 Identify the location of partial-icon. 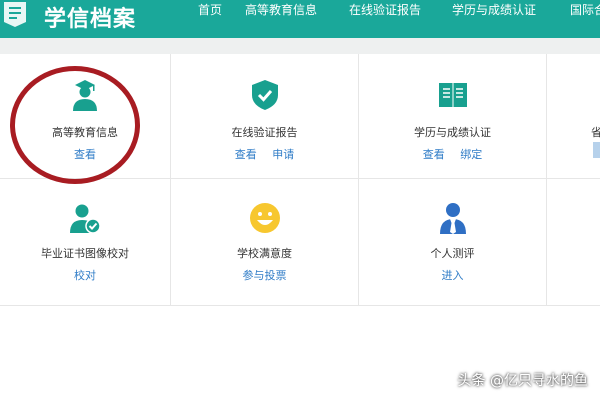
(596, 150).